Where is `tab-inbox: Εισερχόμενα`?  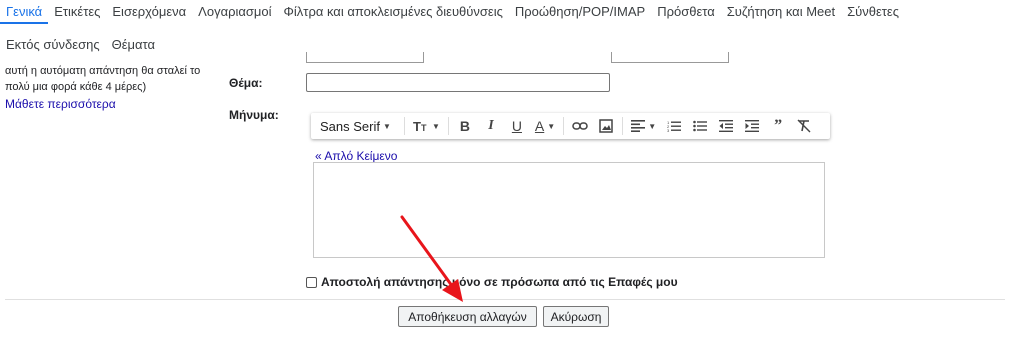 tab-inbox: Εισερχόμενα is located at coordinates (149, 12).